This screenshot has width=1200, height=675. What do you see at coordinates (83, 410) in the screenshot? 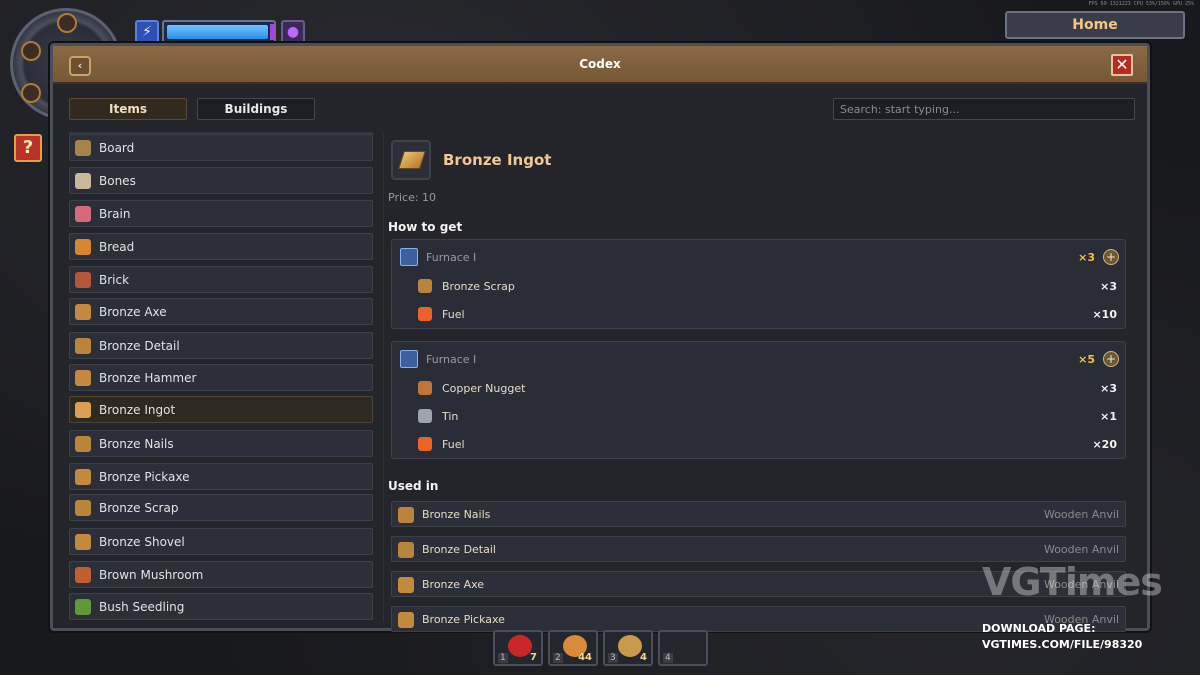
I see `ingot-icon` at bounding box center [83, 410].